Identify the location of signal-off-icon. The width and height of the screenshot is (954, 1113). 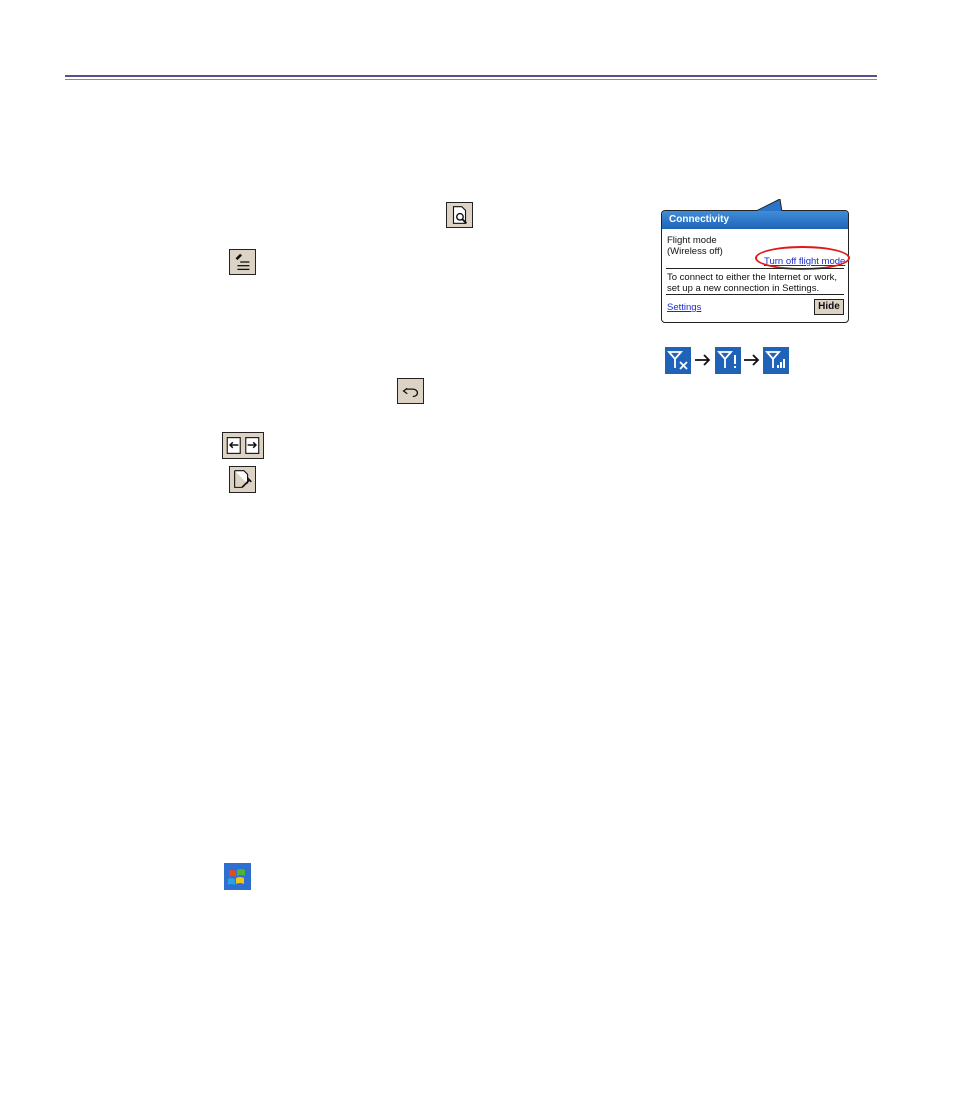
(678, 360).